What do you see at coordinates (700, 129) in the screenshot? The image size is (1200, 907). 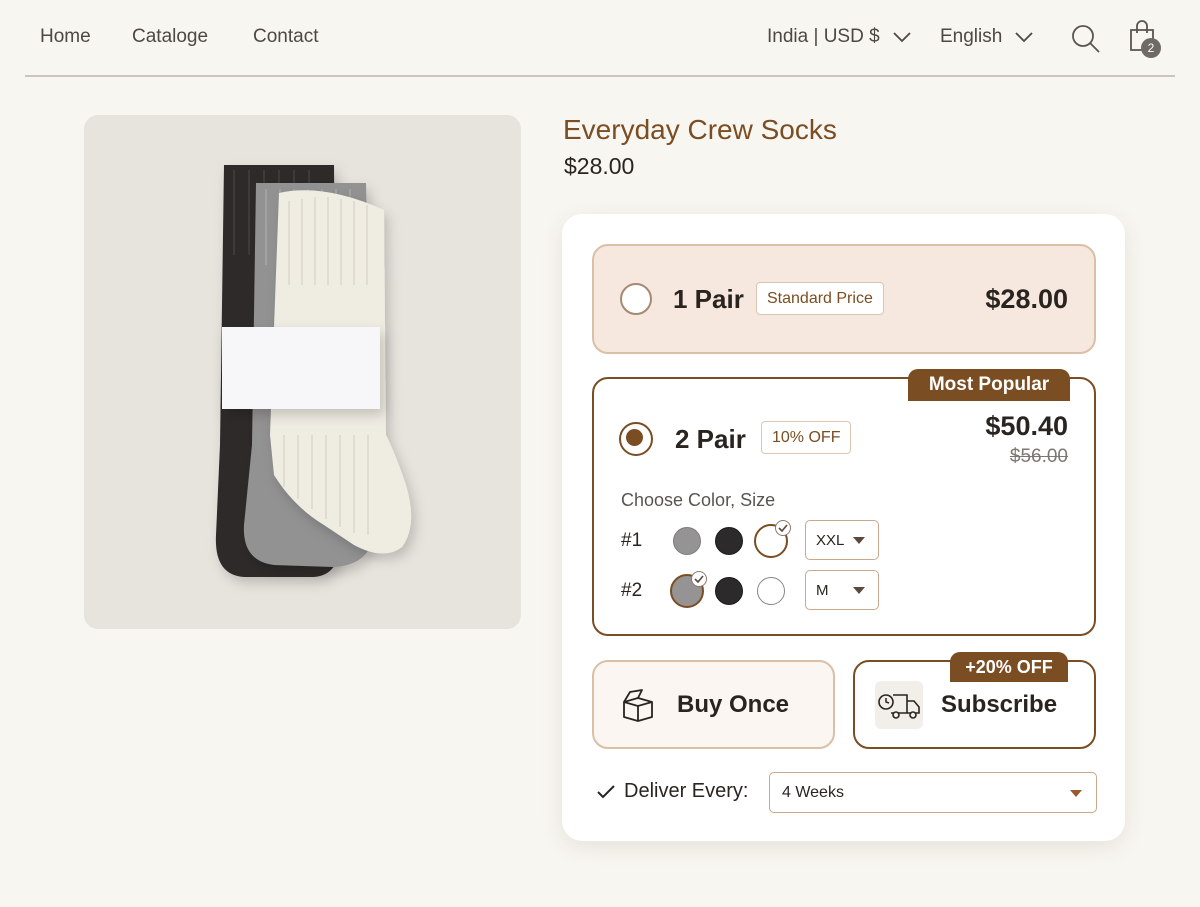 I see `product-title: Everyday Crew Socks` at bounding box center [700, 129].